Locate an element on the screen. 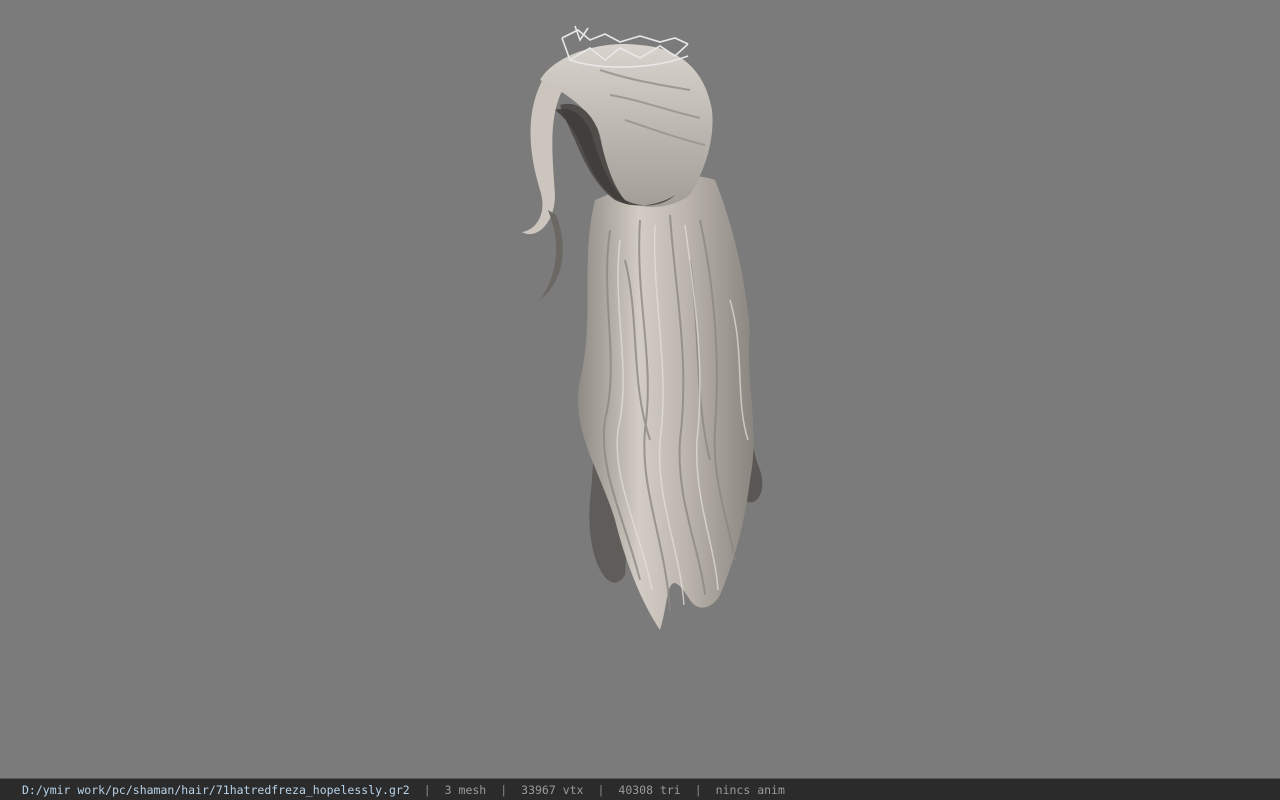 The image size is (1280, 800). animation-status: nincs anim is located at coordinates (750, 789).